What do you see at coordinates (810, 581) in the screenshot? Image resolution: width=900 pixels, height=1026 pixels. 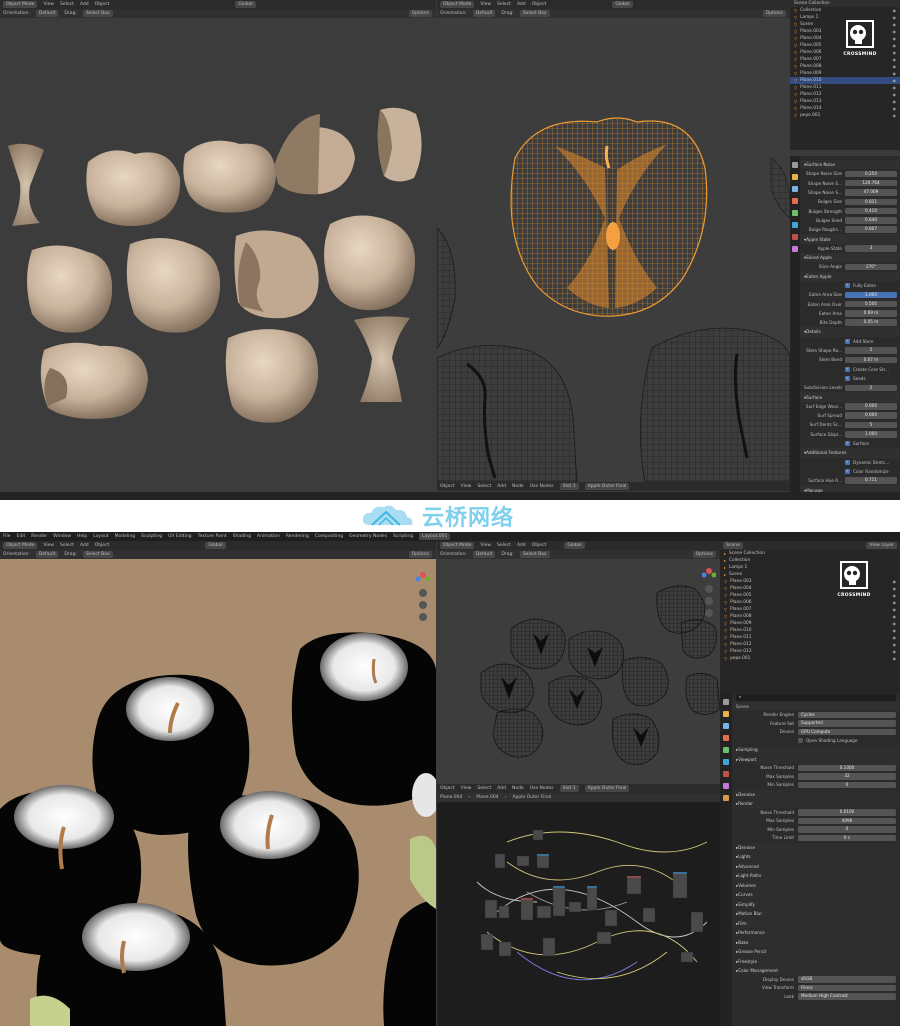 I see `outliner-item: ▽ Plane.003 ◉` at bounding box center [810, 581].